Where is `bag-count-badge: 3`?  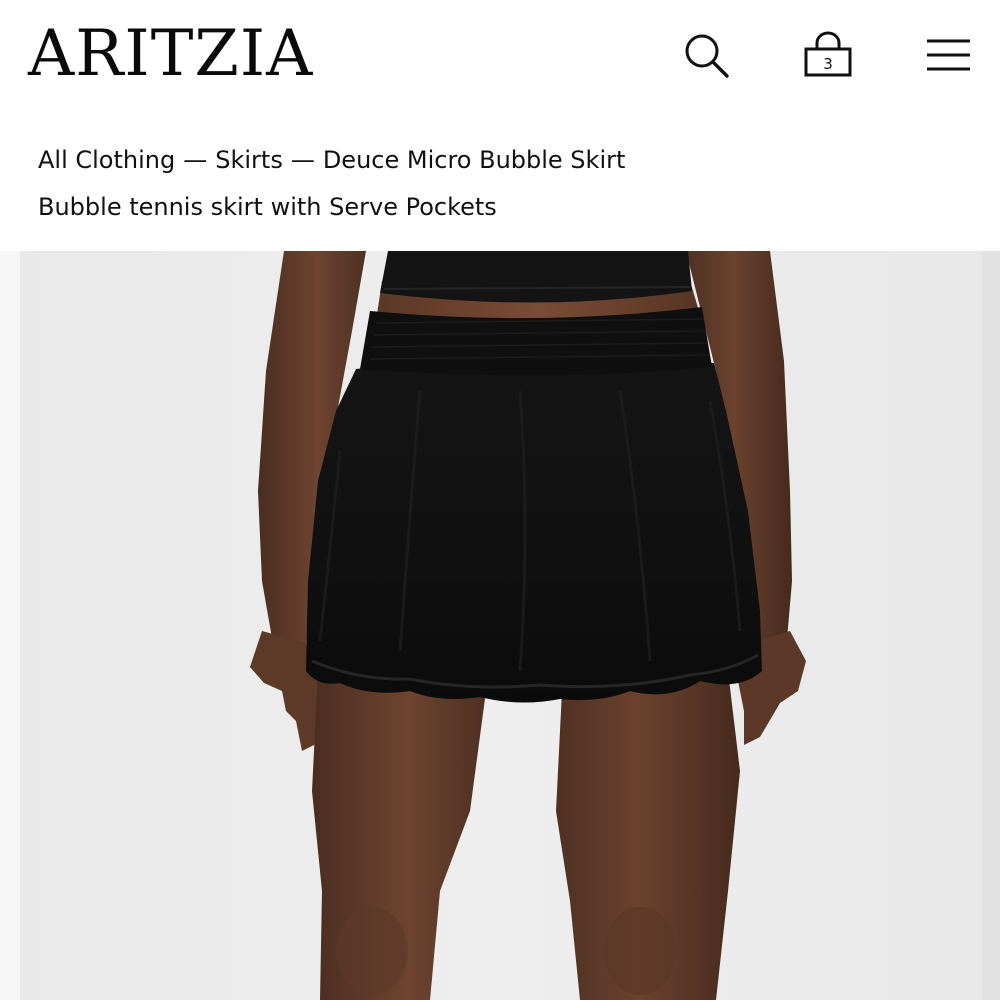
bag-count-badge: 3 is located at coordinates (828, 64).